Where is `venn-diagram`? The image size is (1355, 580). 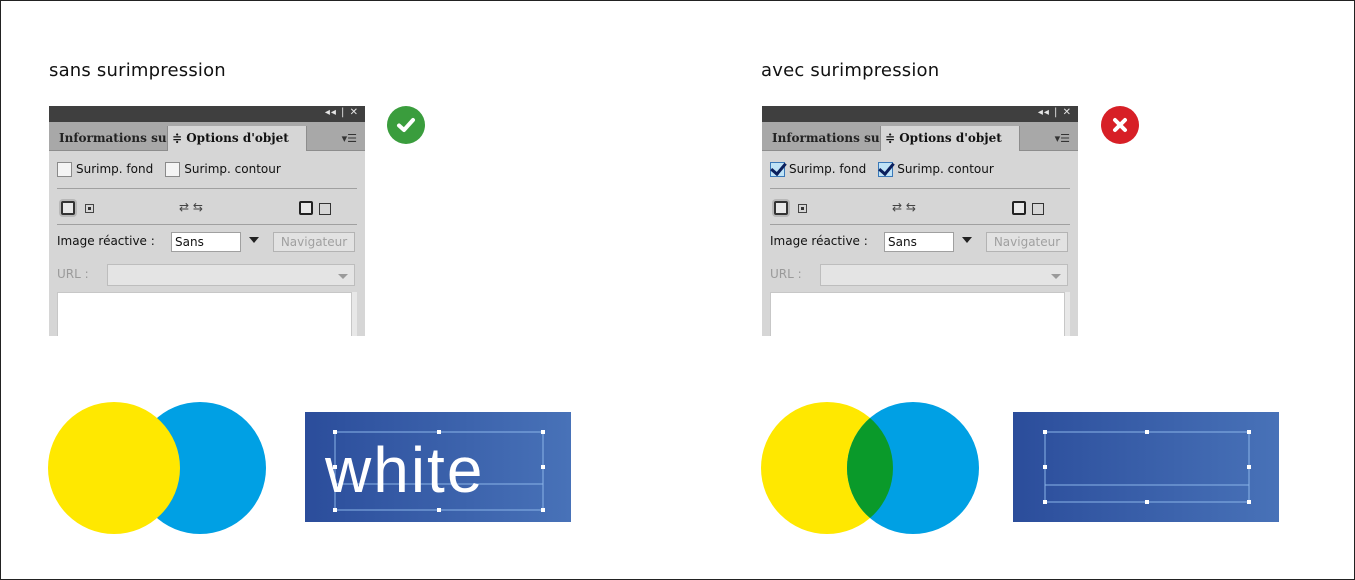
venn-diagram is located at coordinates (157, 468).